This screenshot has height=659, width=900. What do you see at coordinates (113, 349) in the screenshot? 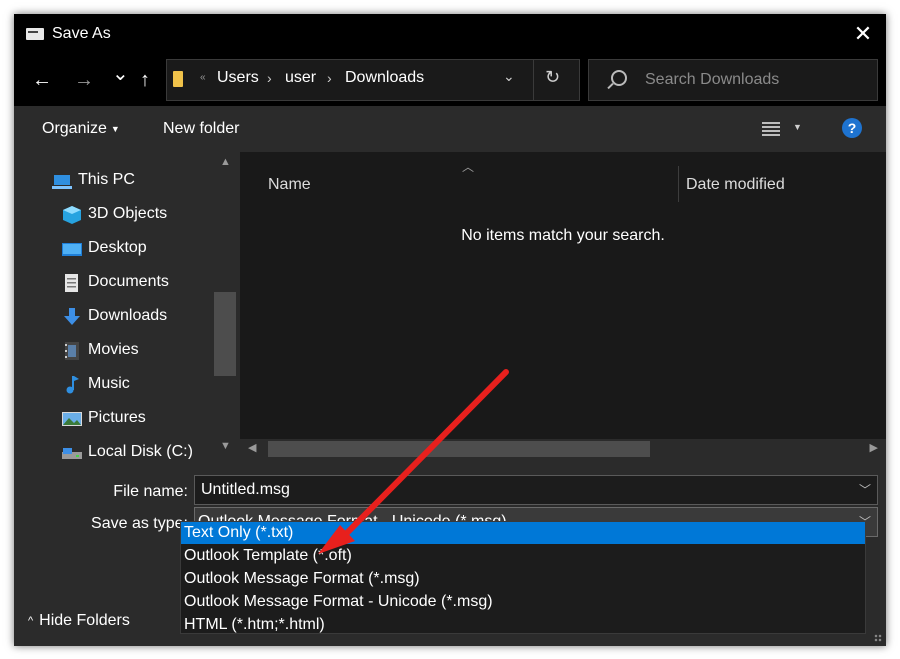
I see `nav-label: Movies` at bounding box center [113, 349].